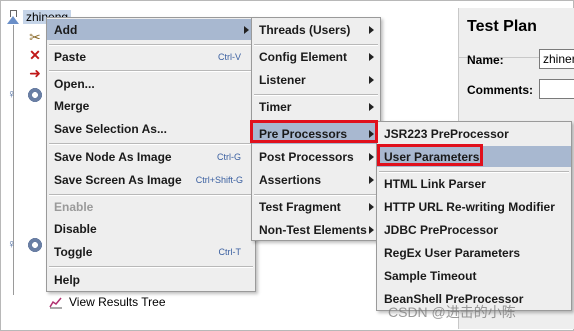 The image size is (574, 331). What do you see at coordinates (502, 26) in the screenshot?
I see `panel-title: Test Plan` at bounding box center [502, 26].